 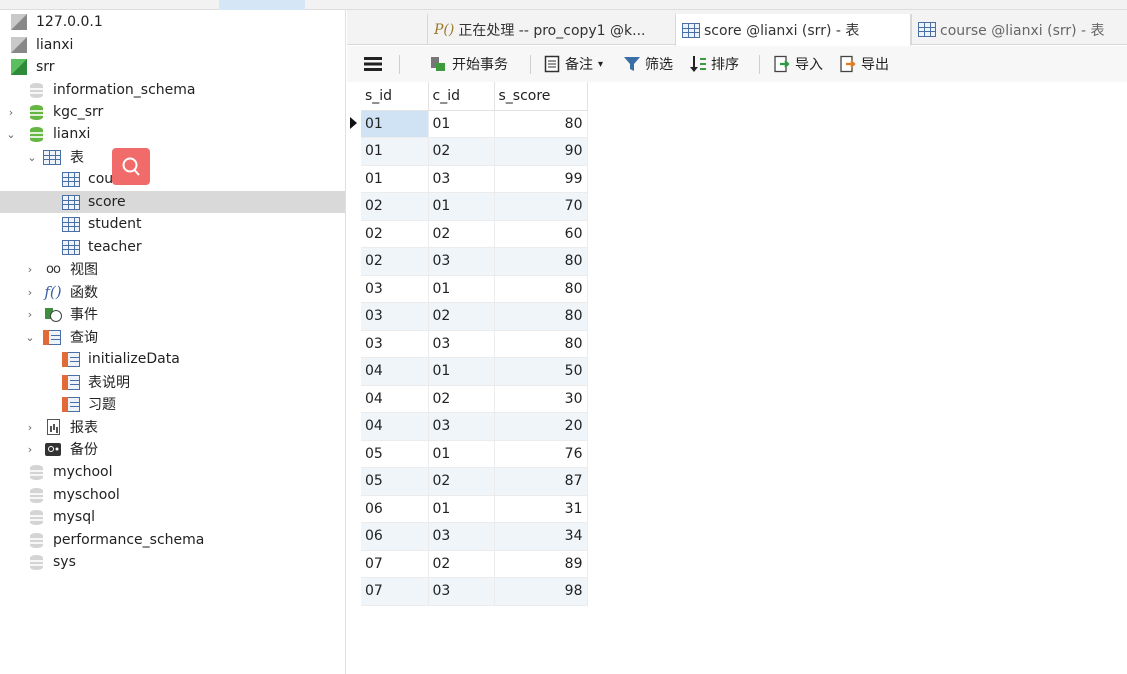 What do you see at coordinates (172, 202) in the screenshot?
I see `table-item-score: score` at bounding box center [172, 202].